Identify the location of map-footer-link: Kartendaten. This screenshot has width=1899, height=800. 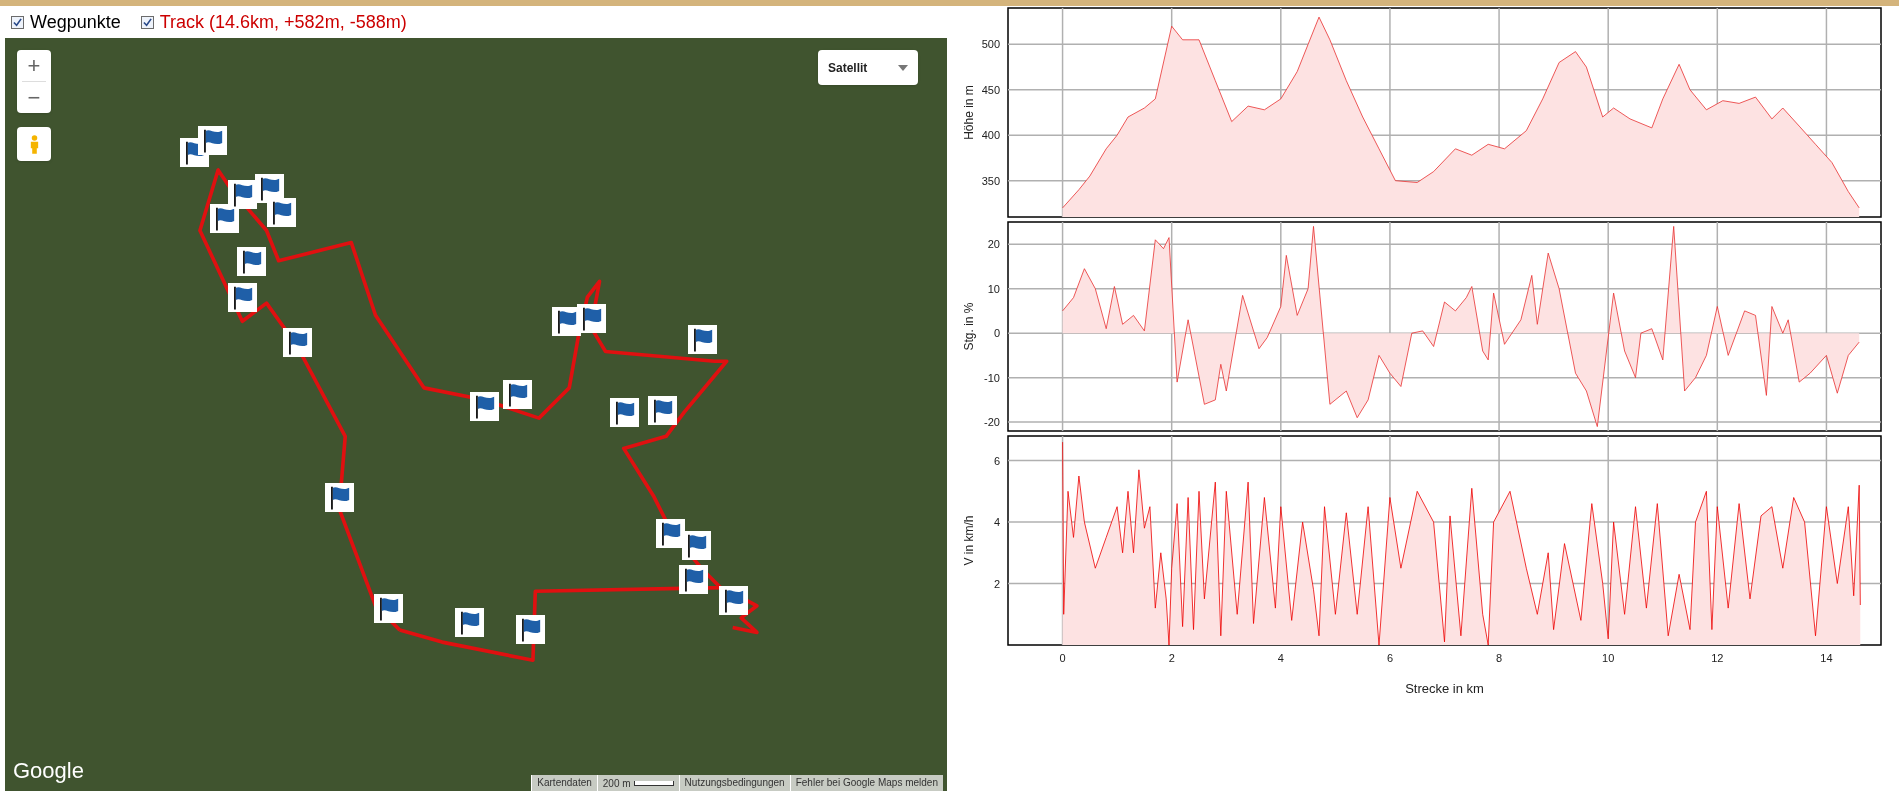
(564, 783).